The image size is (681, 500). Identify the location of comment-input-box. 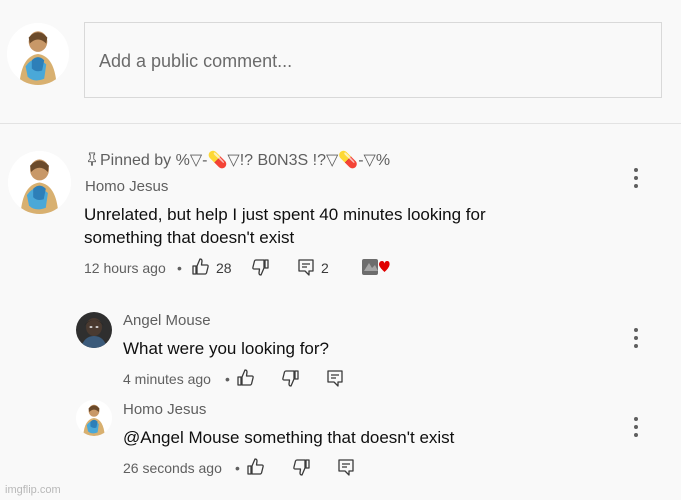
(373, 60).